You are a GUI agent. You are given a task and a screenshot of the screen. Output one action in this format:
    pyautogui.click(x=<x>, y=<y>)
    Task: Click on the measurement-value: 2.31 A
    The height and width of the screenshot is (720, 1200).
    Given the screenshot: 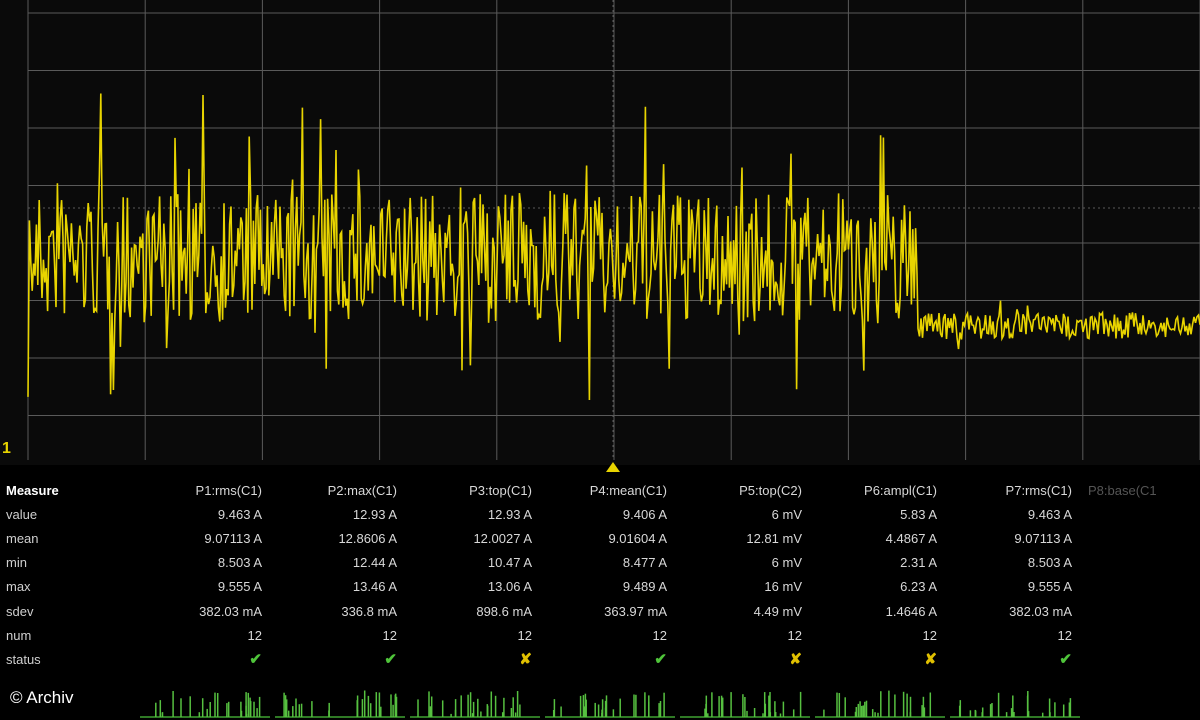 What is the action you would take?
    pyautogui.click(x=918, y=563)
    